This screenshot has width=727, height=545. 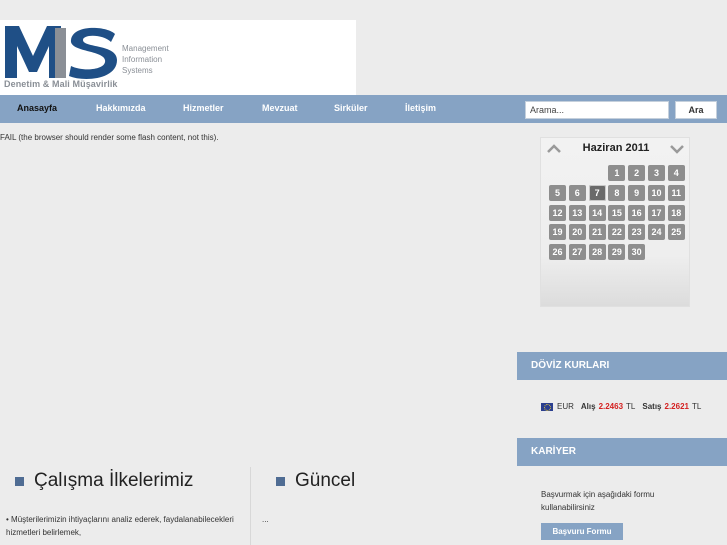 What do you see at coordinates (617, 173) in the screenshot?
I see `calendar-day-1: 1` at bounding box center [617, 173].